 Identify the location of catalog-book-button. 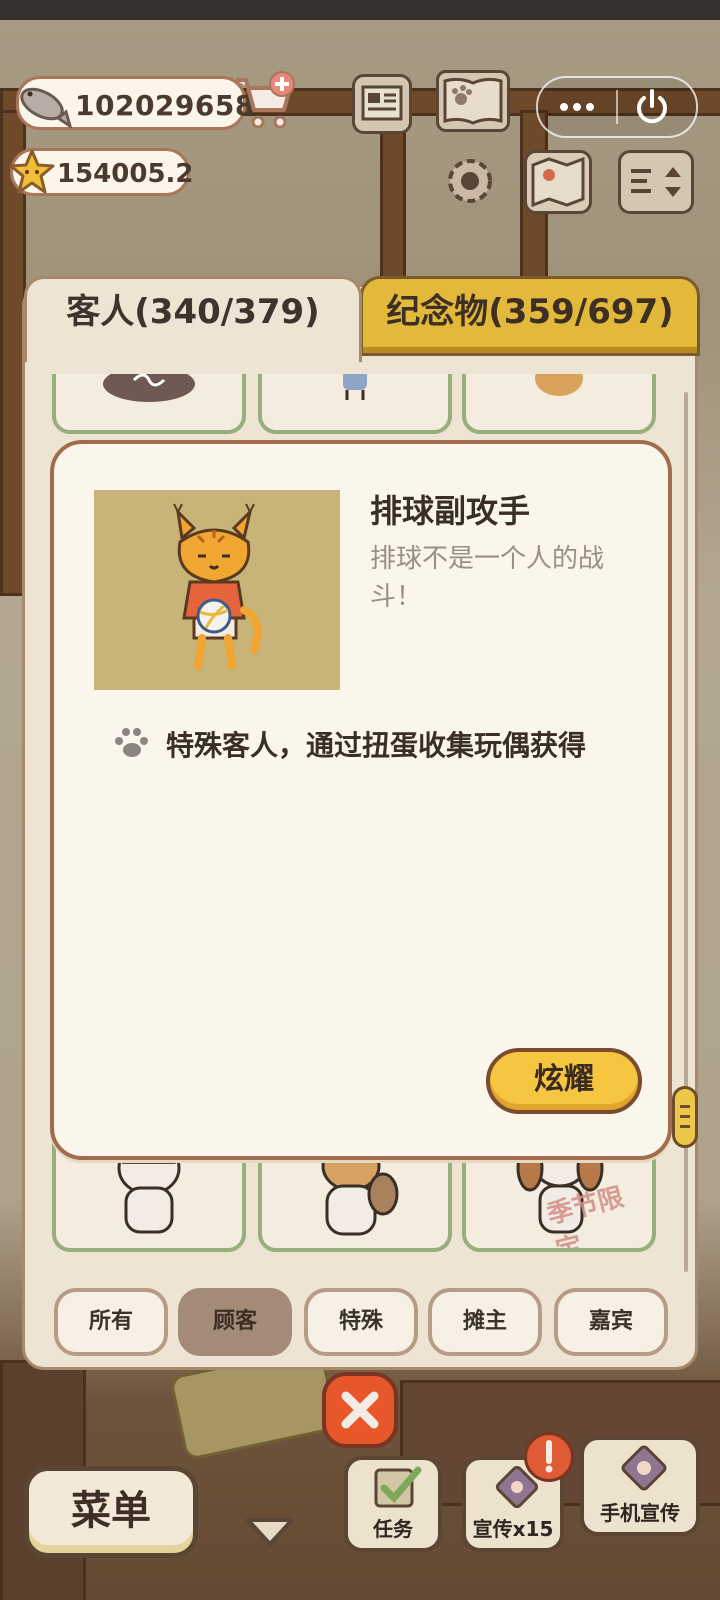
(473, 101).